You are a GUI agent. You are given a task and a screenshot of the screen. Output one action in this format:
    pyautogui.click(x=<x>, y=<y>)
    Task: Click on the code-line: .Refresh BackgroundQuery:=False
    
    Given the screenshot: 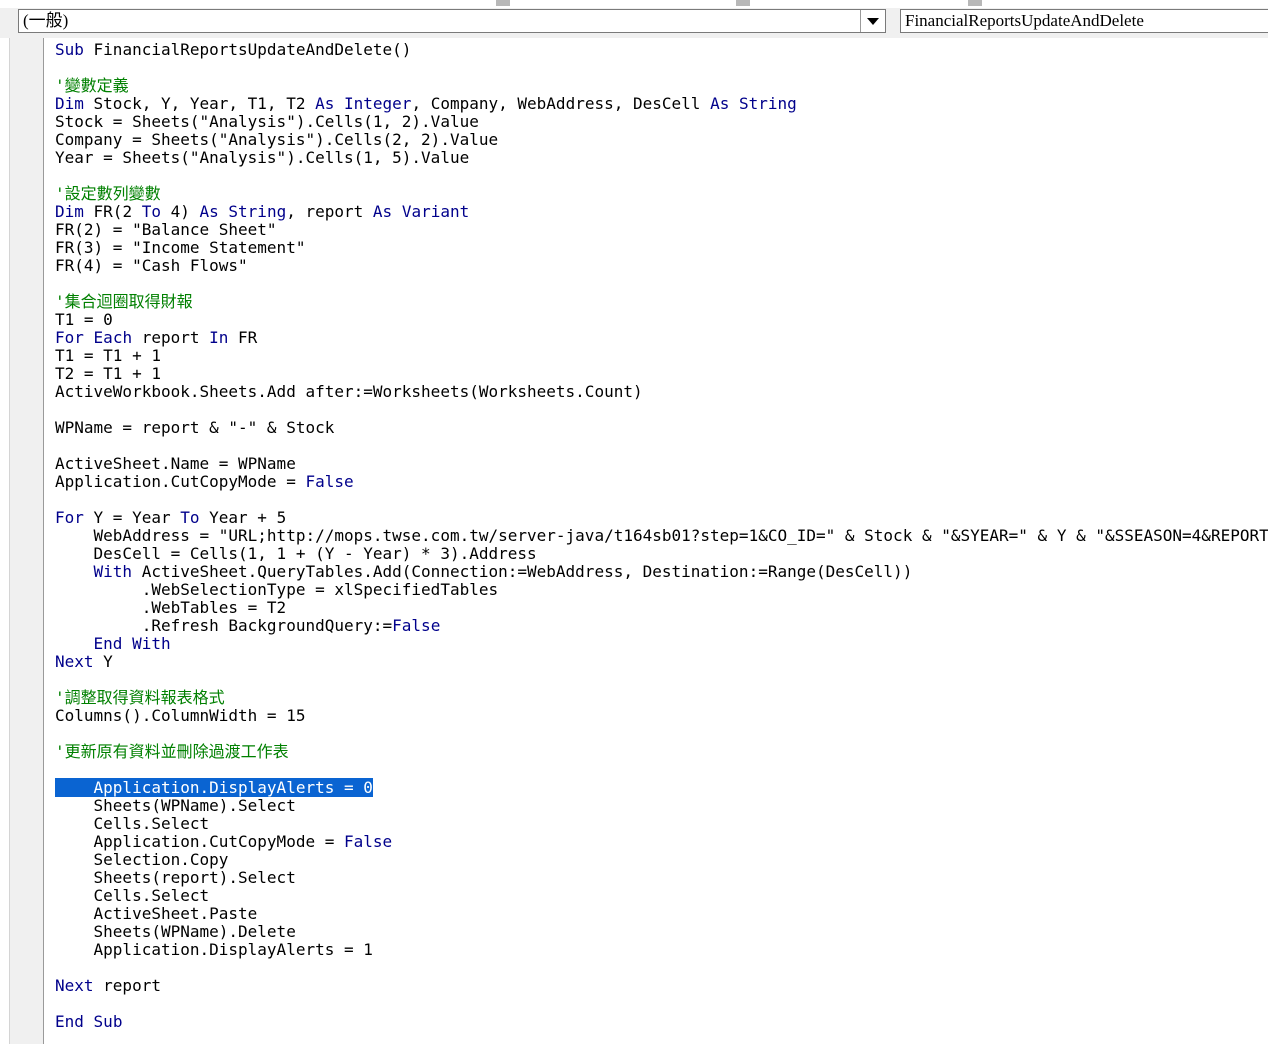 What is the action you would take?
    pyautogui.click(x=661, y=626)
    